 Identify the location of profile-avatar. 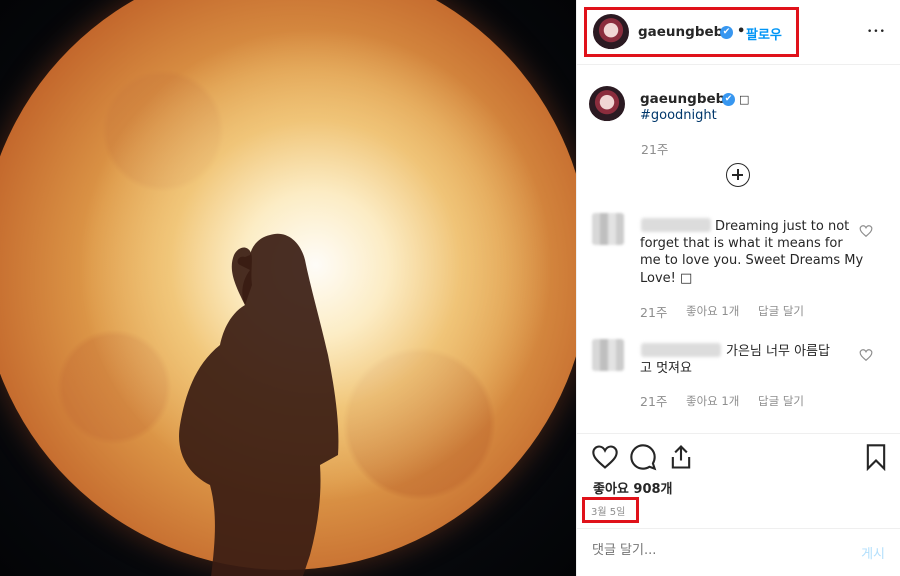
(611, 32).